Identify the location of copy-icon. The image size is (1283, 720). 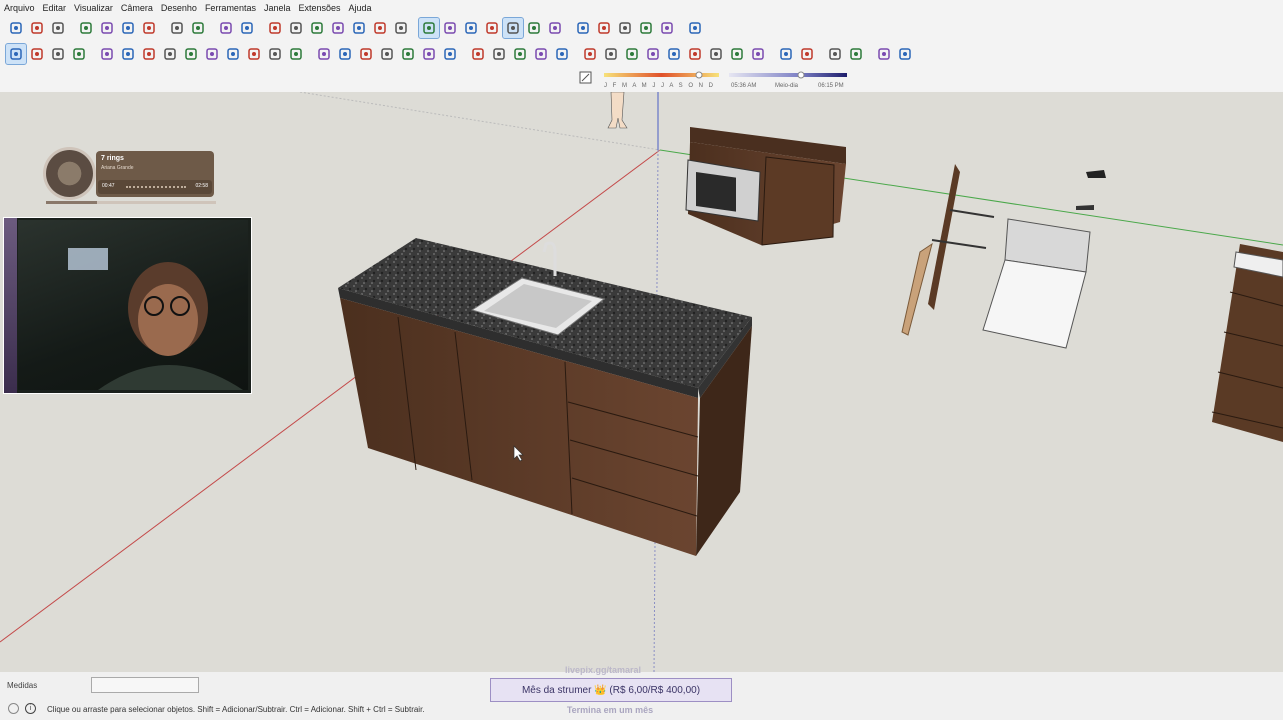
(107, 28).